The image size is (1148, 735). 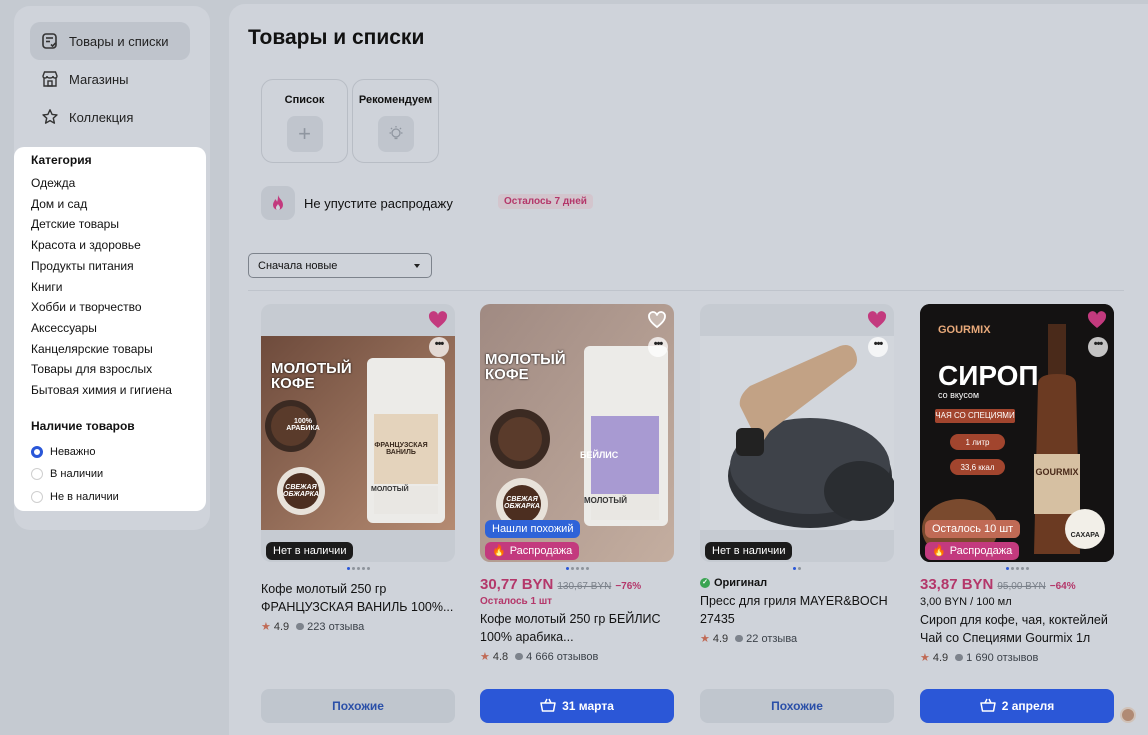 I want to click on availability-option-in-stock: В наличии, so click(x=118, y=474).